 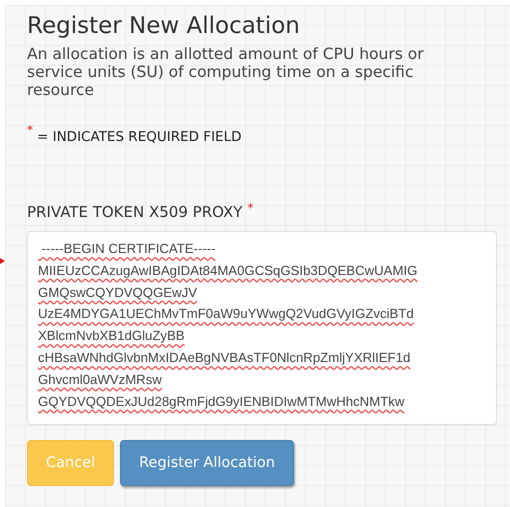 What do you see at coordinates (139, 137) in the screenshot?
I see `required-note: = INDICATES REQUIRED FIELD` at bounding box center [139, 137].